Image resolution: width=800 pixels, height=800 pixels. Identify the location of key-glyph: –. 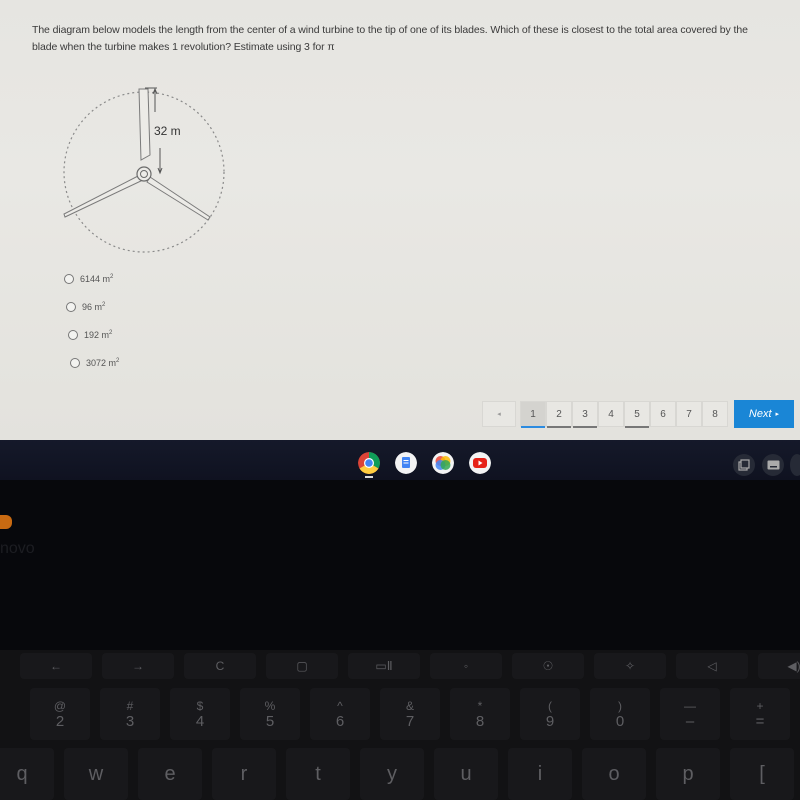
(690, 721).